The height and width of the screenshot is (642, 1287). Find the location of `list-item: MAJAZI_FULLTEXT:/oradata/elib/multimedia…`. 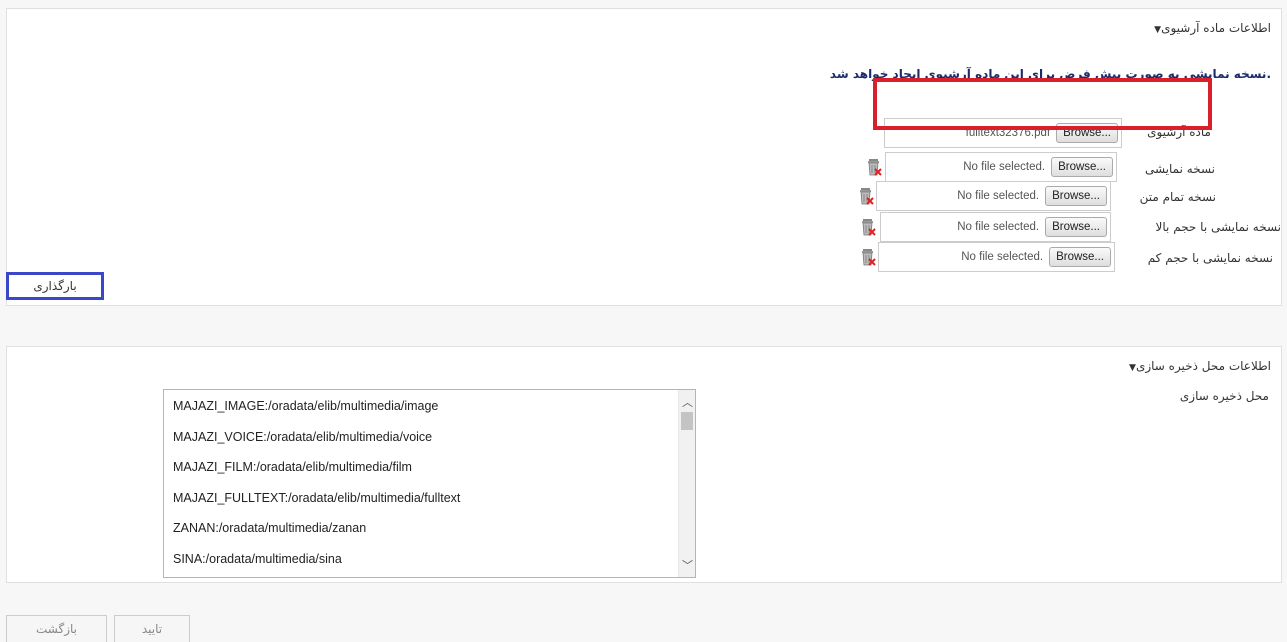

list-item: MAJAZI_FULLTEXT:/oradata/elib/multimedia… is located at coordinates (316, 498).